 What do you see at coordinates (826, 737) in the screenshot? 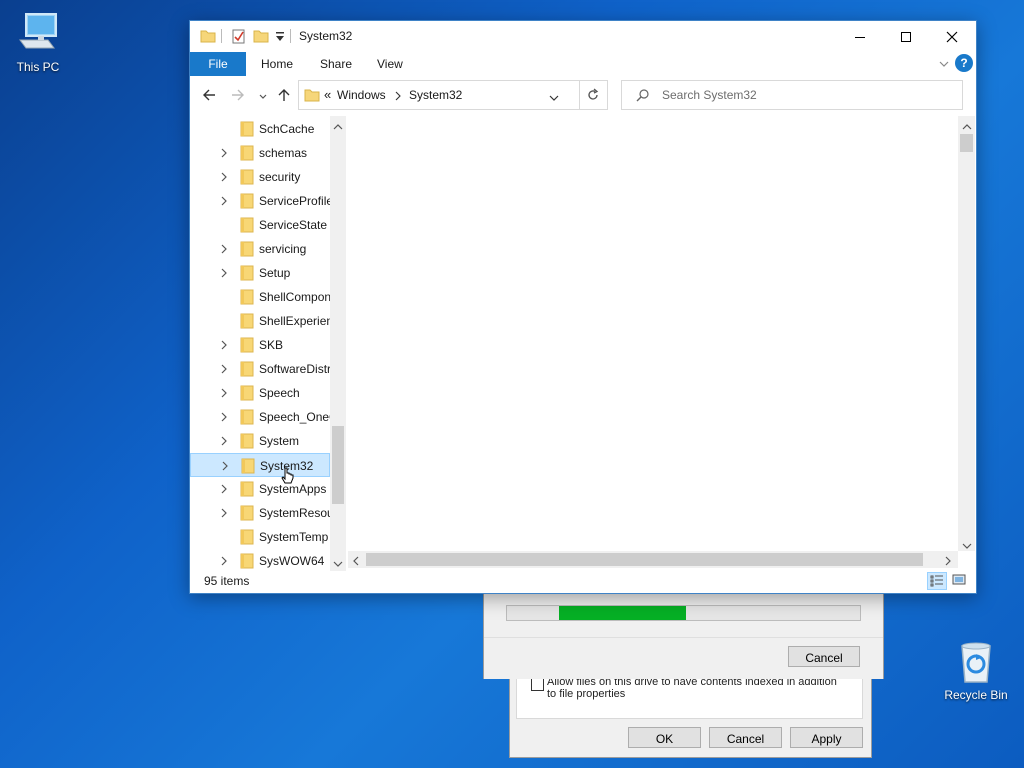
I see `apply-button: Apply` at bounding box center [826, 737].